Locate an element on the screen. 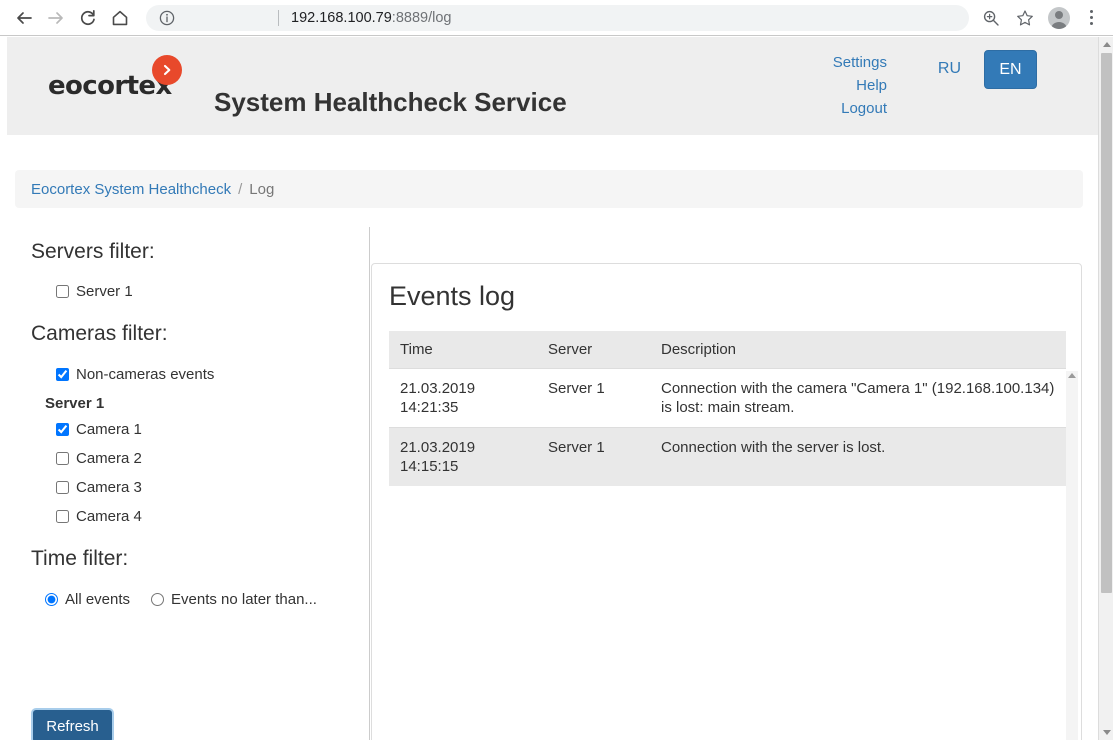 The height and width of the screenshot is (740, 1113). forward-button is located at coordinates (56, 18).